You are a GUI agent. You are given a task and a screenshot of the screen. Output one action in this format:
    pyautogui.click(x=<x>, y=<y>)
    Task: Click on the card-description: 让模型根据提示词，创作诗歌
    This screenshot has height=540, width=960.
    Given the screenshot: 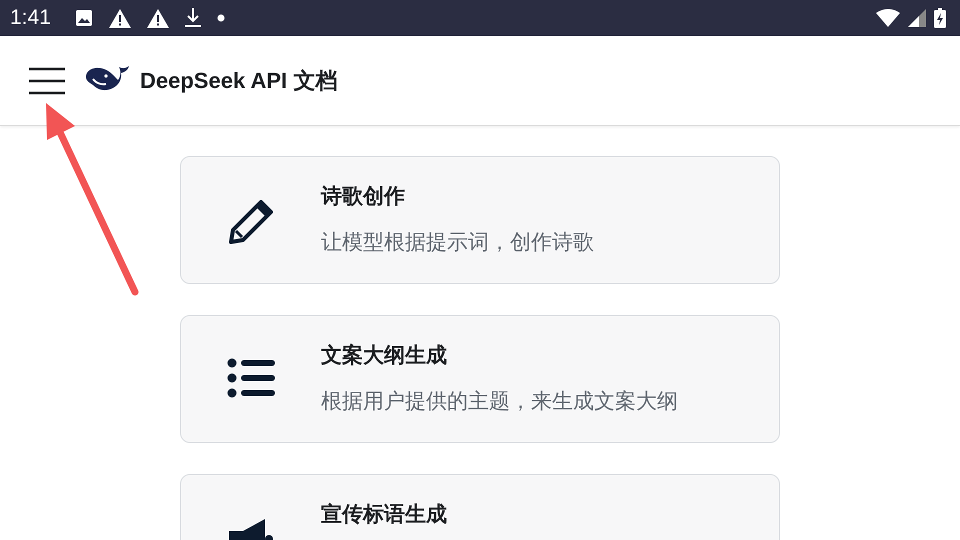 What is the action you would take?
    pyautogui.click(x=457, y=243)
    